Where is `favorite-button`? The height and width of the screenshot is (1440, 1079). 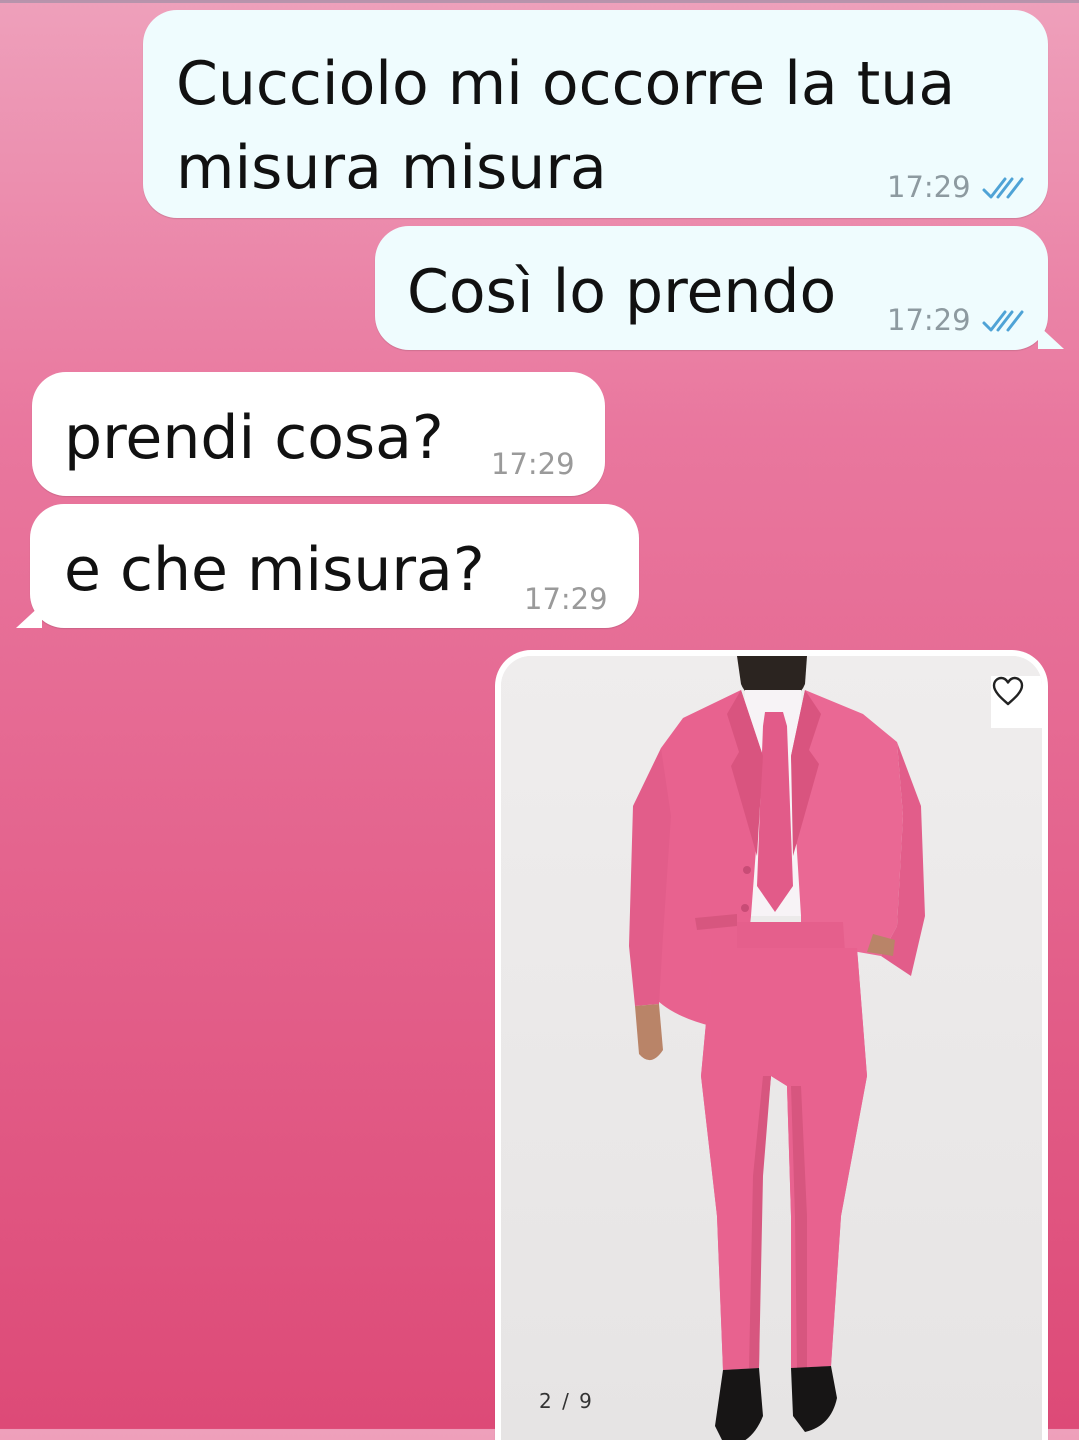
favorite-button is located at coordinates (1016, 702).